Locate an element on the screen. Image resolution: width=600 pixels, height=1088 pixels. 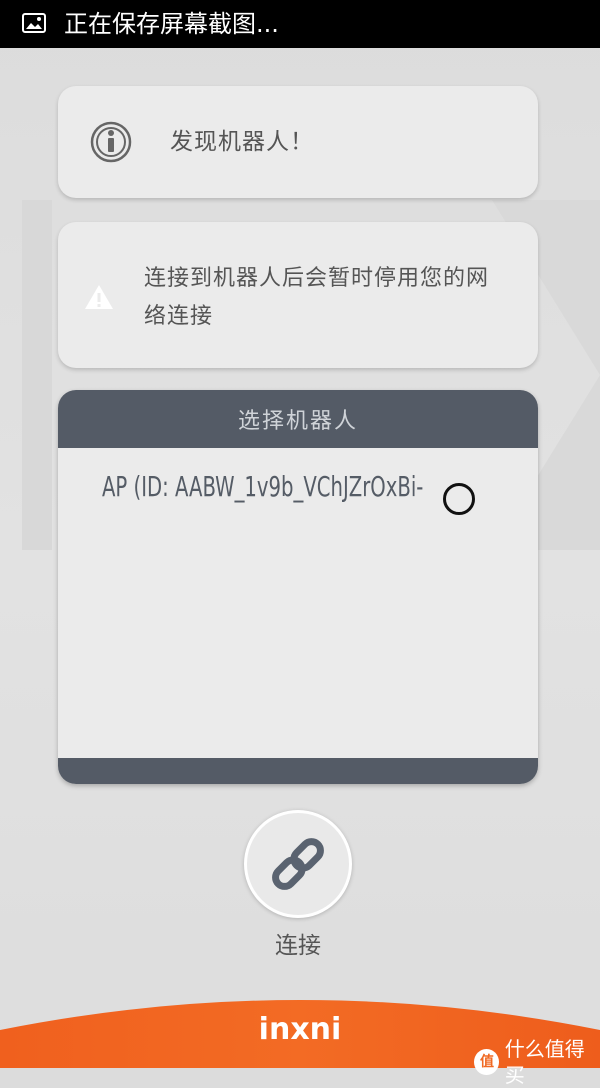
robot-list-item: AP (ID: AABW_1v9b_VChJZrOxBi- is located at coordinates (298, 508).